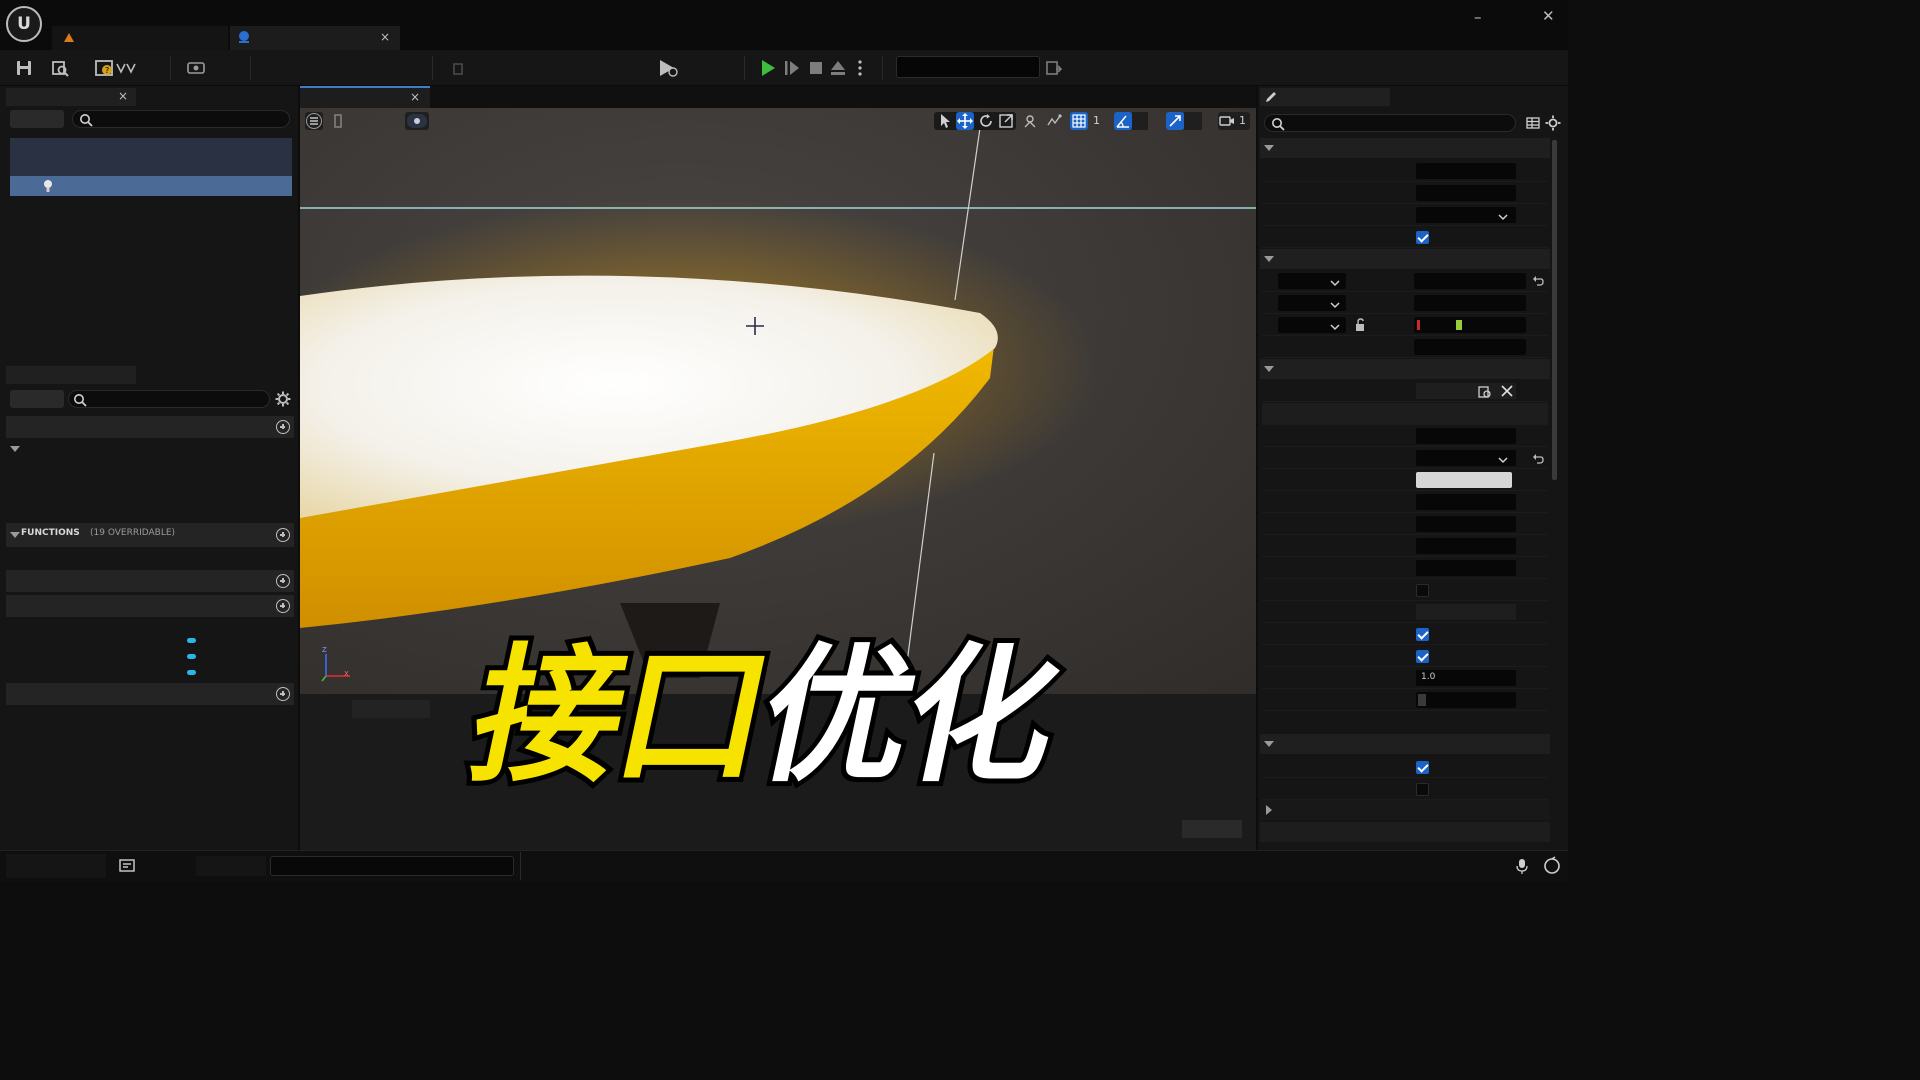 This screenshot has width=1920, height=1080. Describe the element at coordinates (838, 68) in the screenshot. I see `eject-icon` at that location.